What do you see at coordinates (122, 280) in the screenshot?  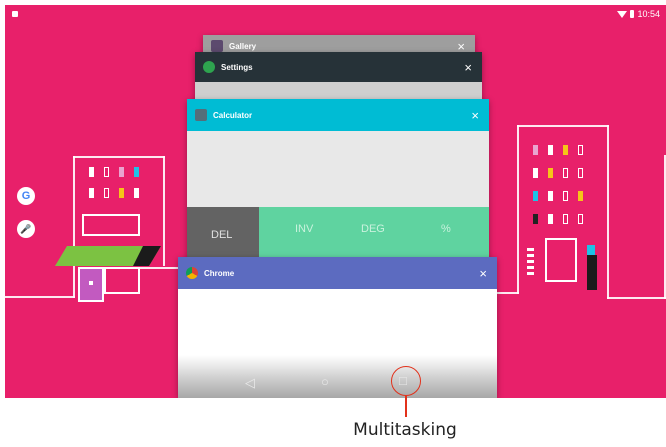 I see `wallpaper-window` at bounding box center [122, 280].